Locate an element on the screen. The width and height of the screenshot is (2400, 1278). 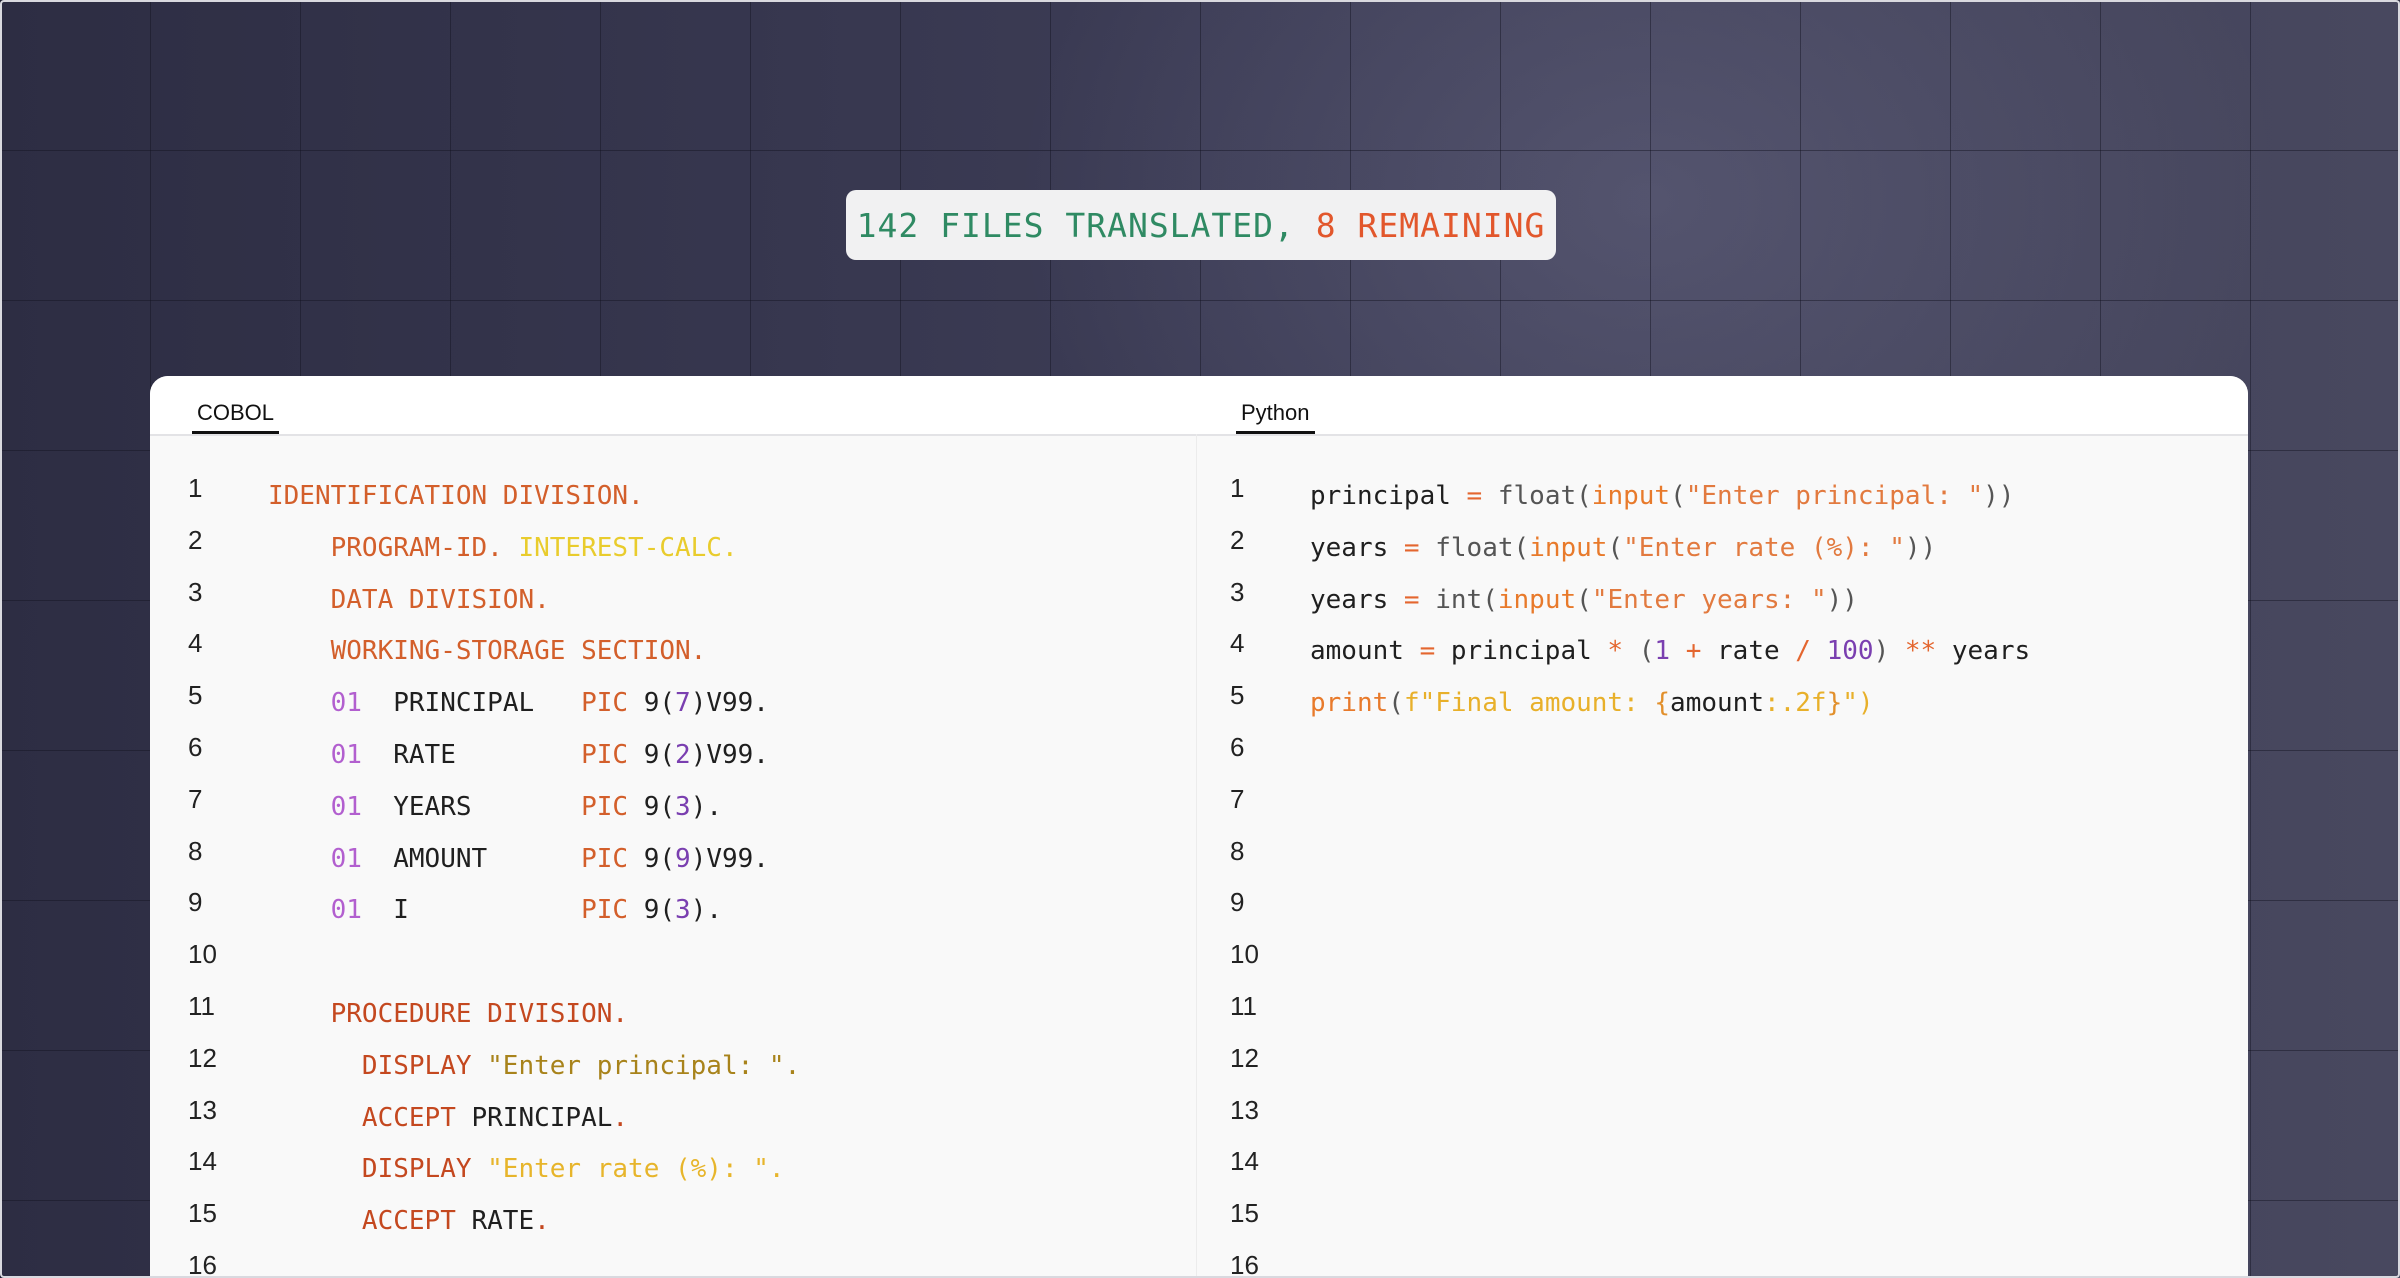
cobol-code-line: 01 YEARS PIC 9(3). is located at coordinates (495, 807).